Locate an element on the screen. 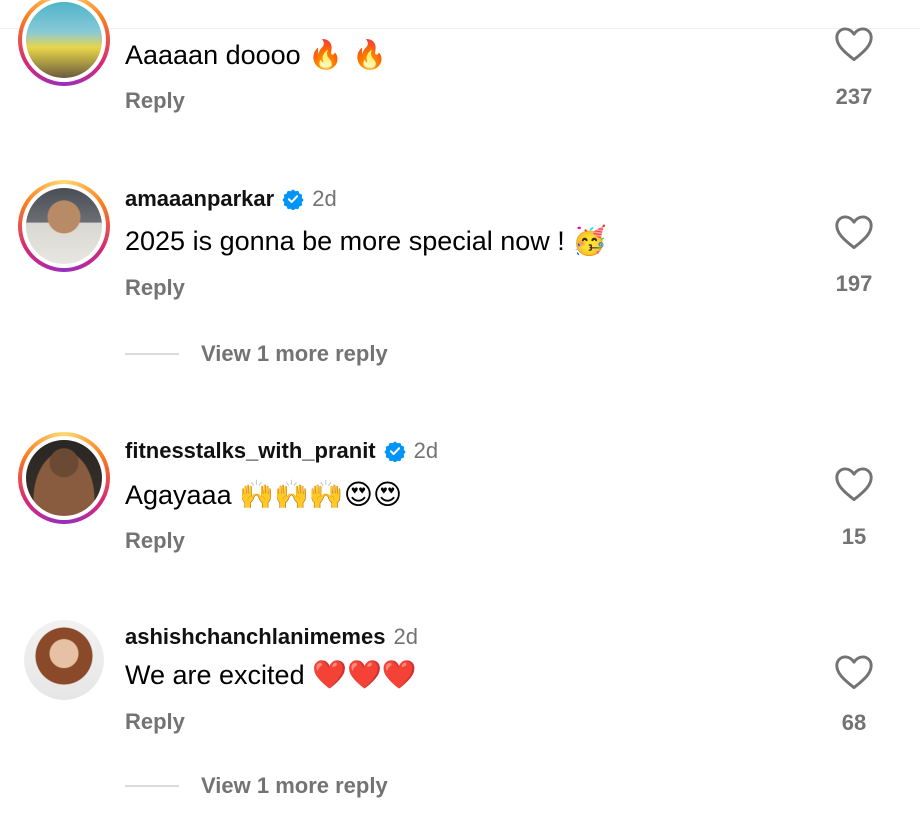 Image resolution: width=920 pixels, height=822 pixels. comment-text: 2025 is gonna be more special now ! 🥳 is located at coordinates (366, 240).